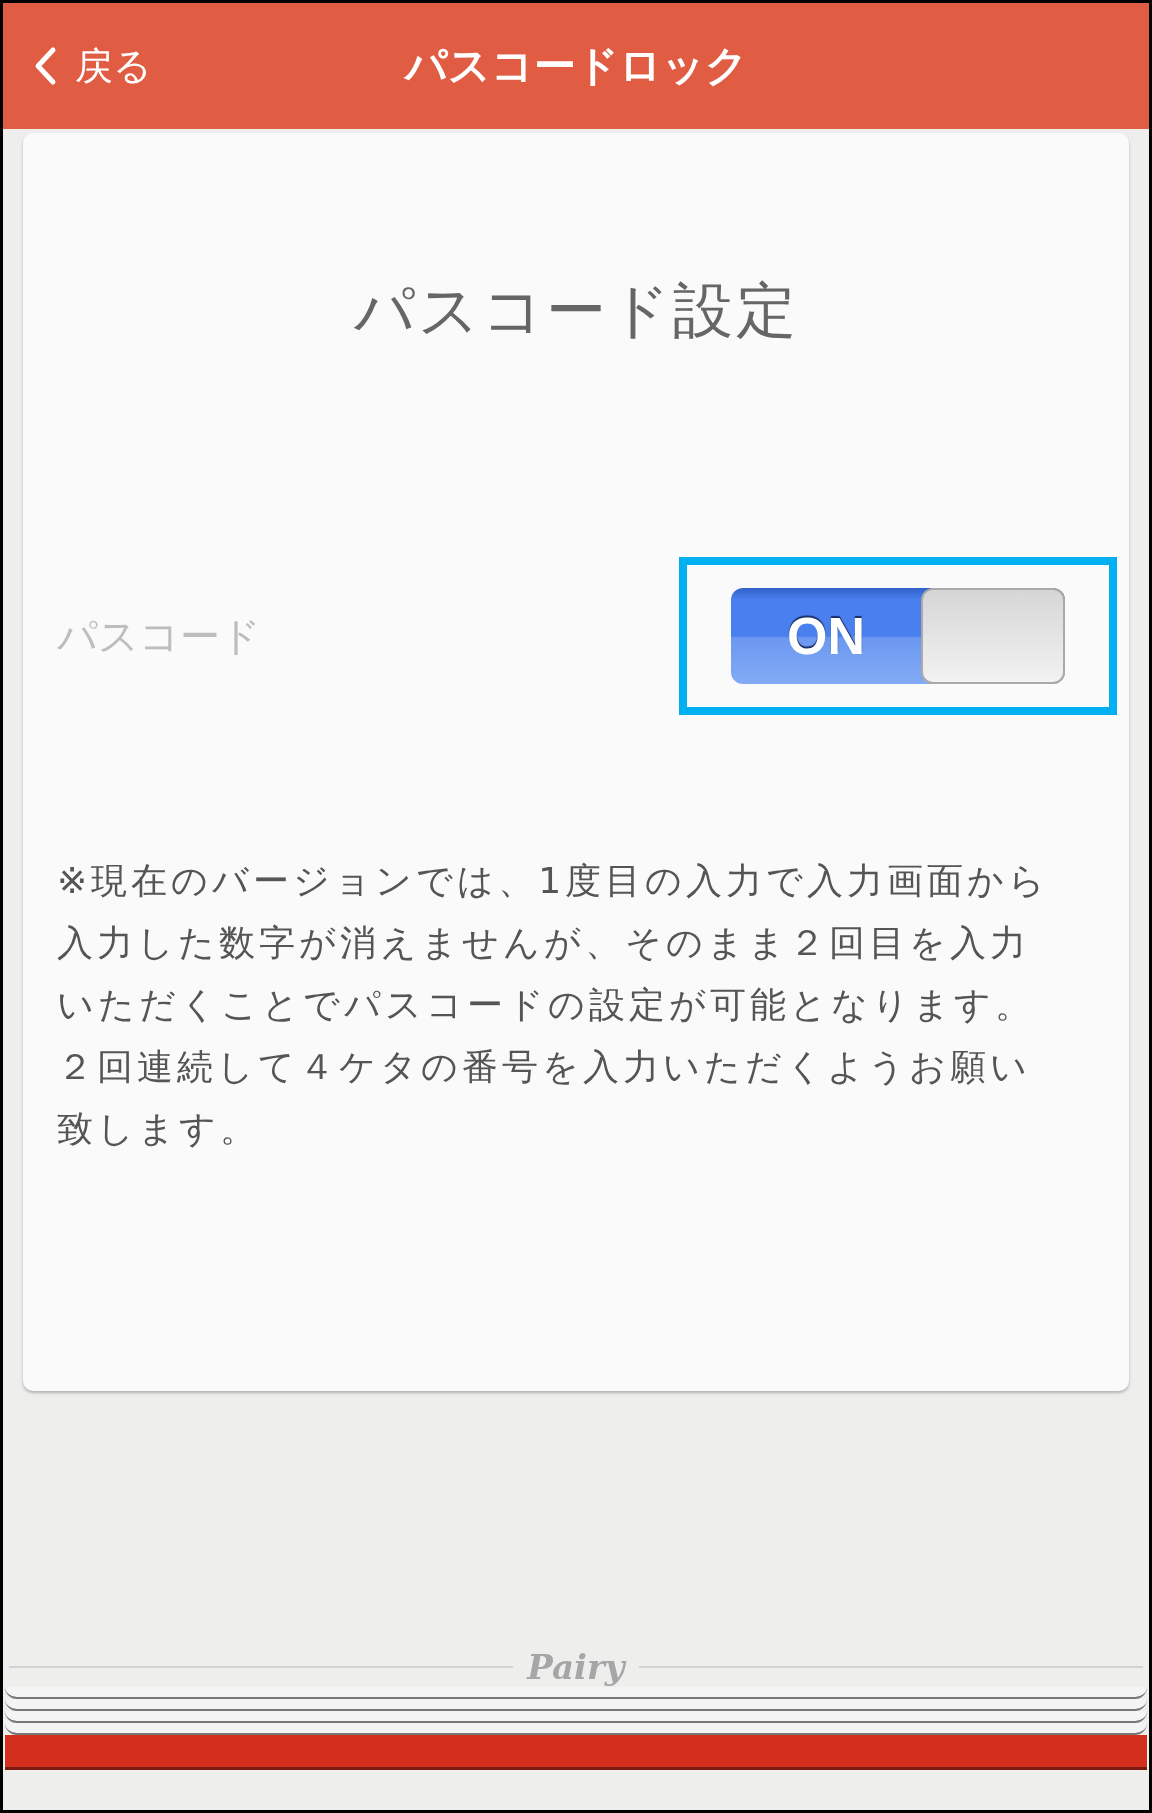  I want to click on brand-logo: Pairy, so click(576, 1667).